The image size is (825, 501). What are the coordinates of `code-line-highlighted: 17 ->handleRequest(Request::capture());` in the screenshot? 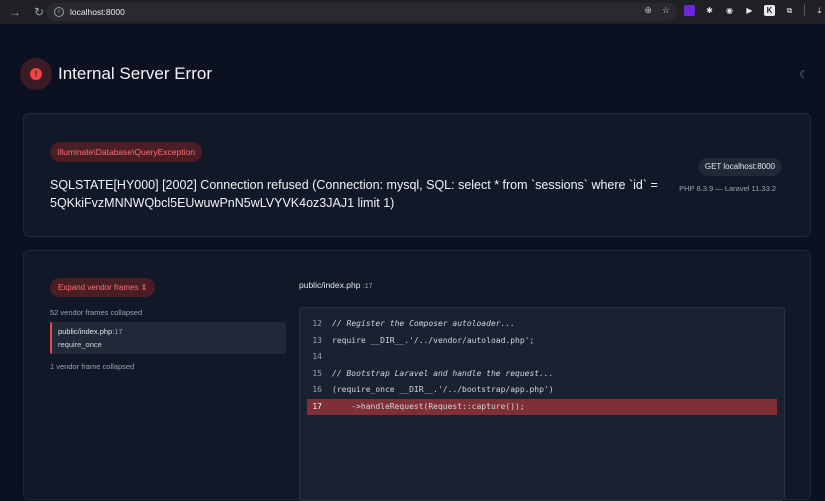 It's located at (542, 406).